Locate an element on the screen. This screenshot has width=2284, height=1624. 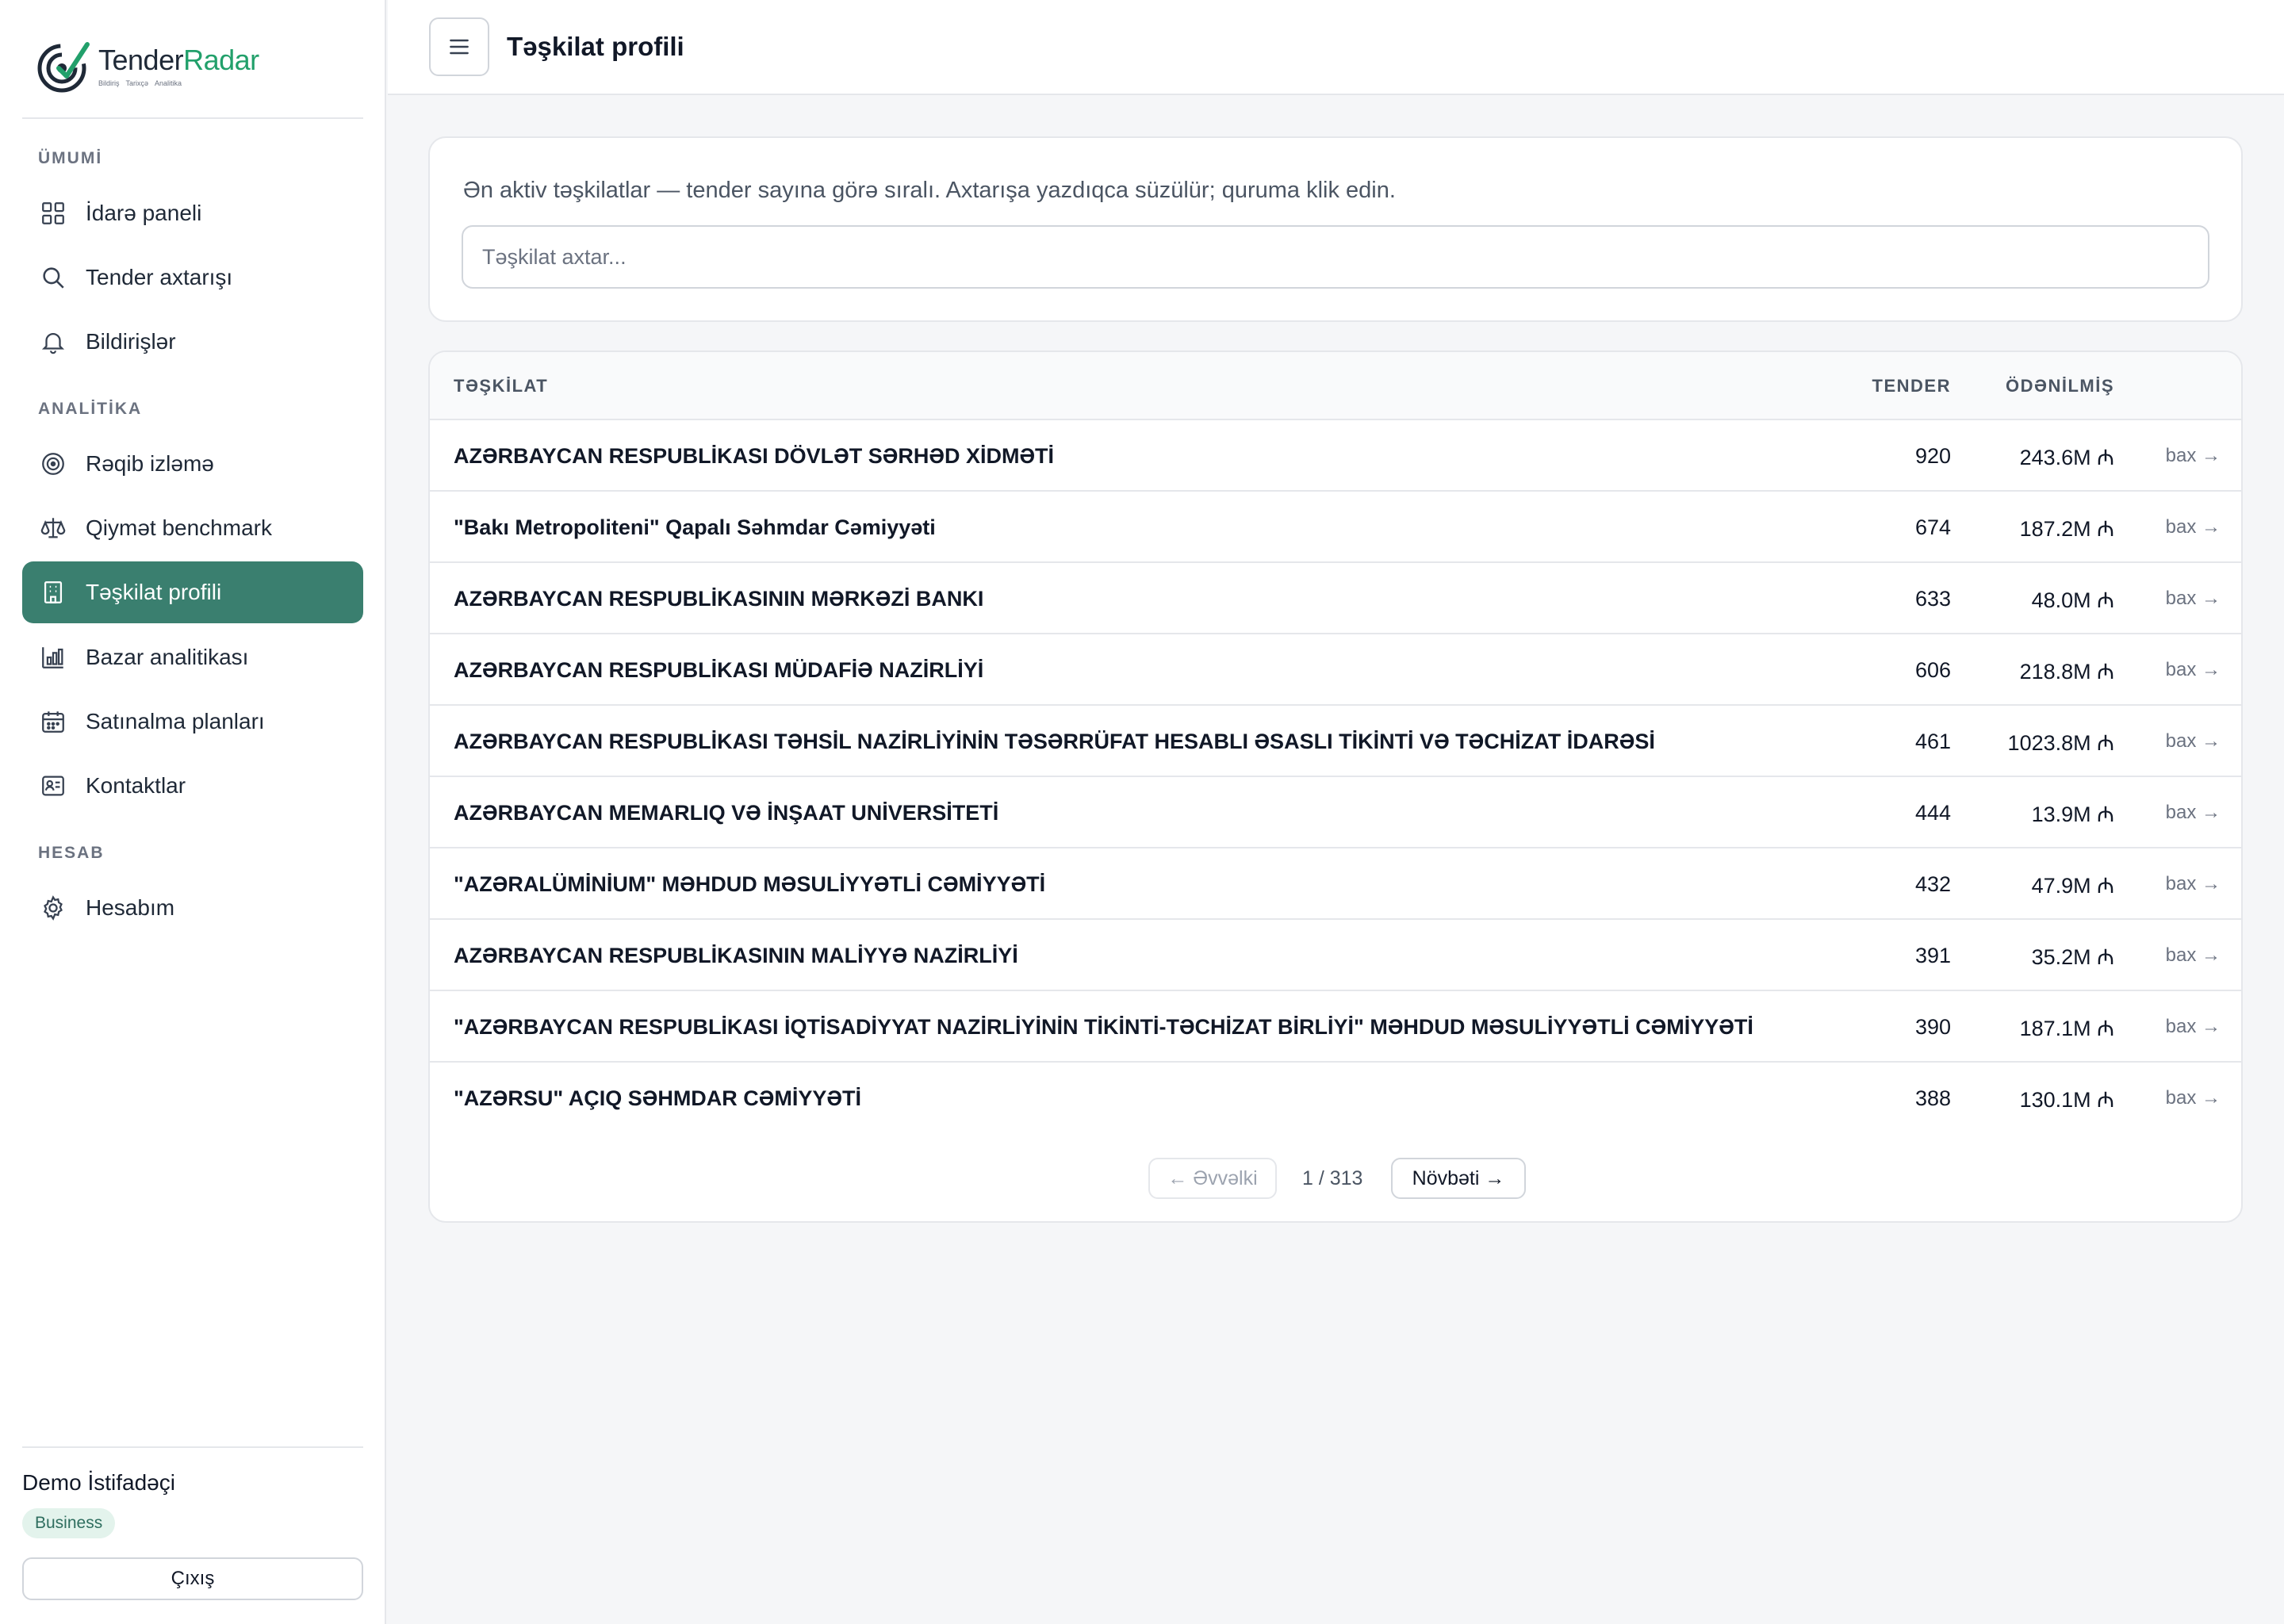
brand-tagline: Bildiriş Tarixçə Analitika is located at coordinates (178, 83).